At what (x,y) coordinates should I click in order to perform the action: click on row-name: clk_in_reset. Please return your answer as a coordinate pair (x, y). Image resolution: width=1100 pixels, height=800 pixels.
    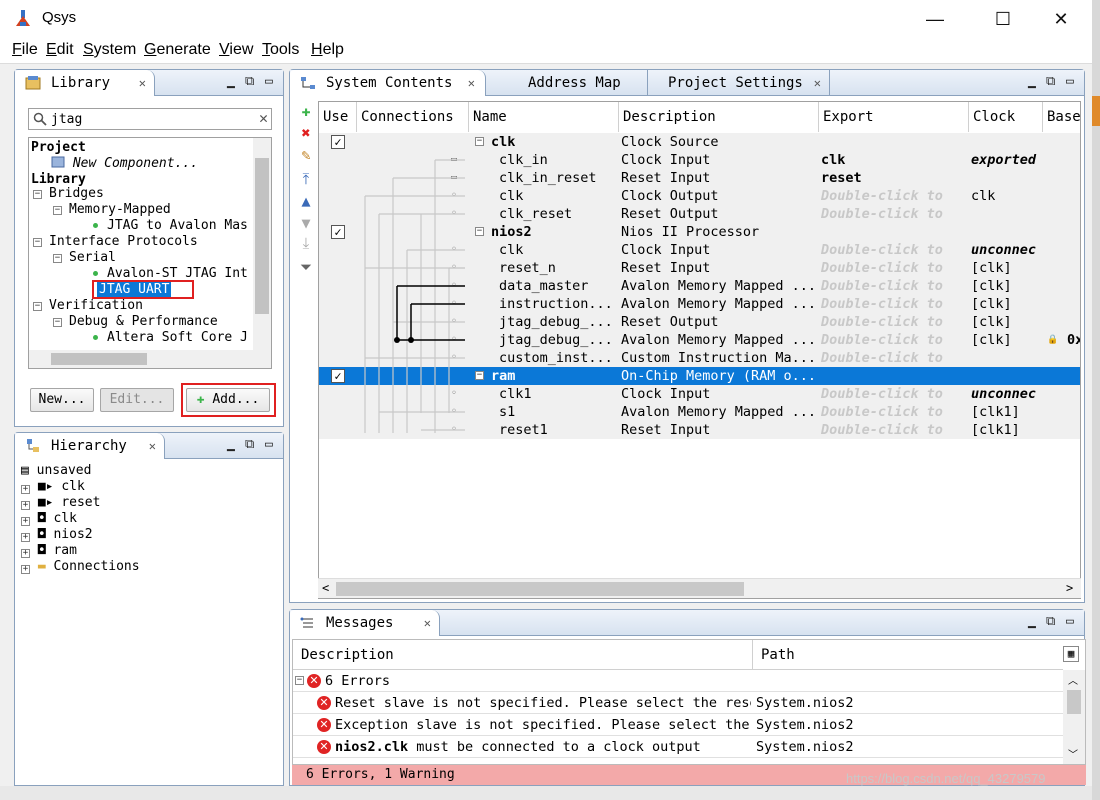
    Looking at the image, I should click on (558, 178).